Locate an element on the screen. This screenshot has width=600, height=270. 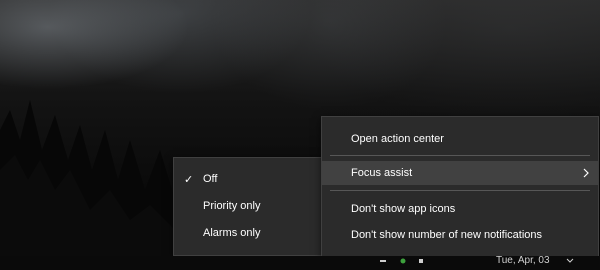
focus-alarms-only-item: Alarms only is located at coordinates (248, 233).